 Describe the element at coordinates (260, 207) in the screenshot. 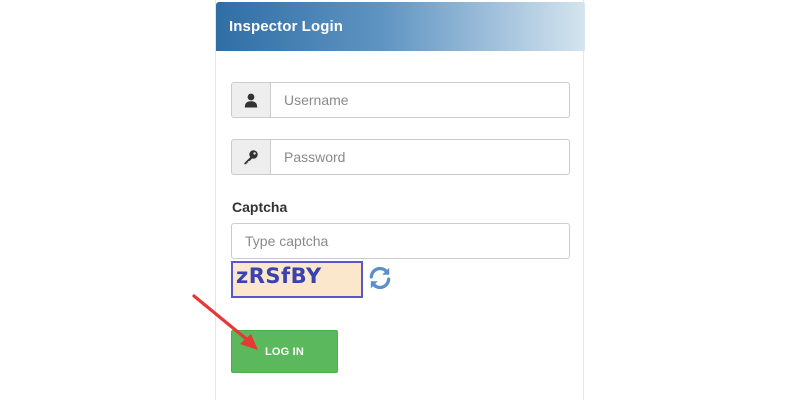

I see `captcha-label: Captcha` at that location.